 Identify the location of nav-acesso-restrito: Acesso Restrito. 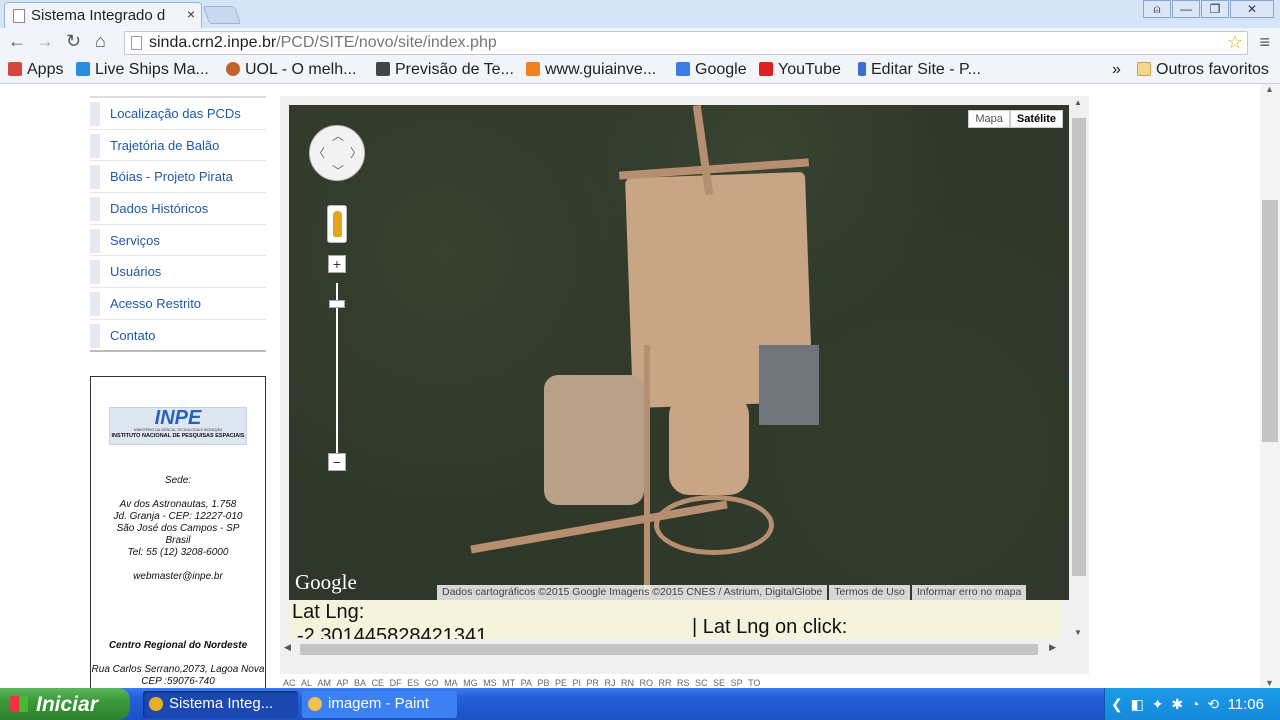
(178, 304).